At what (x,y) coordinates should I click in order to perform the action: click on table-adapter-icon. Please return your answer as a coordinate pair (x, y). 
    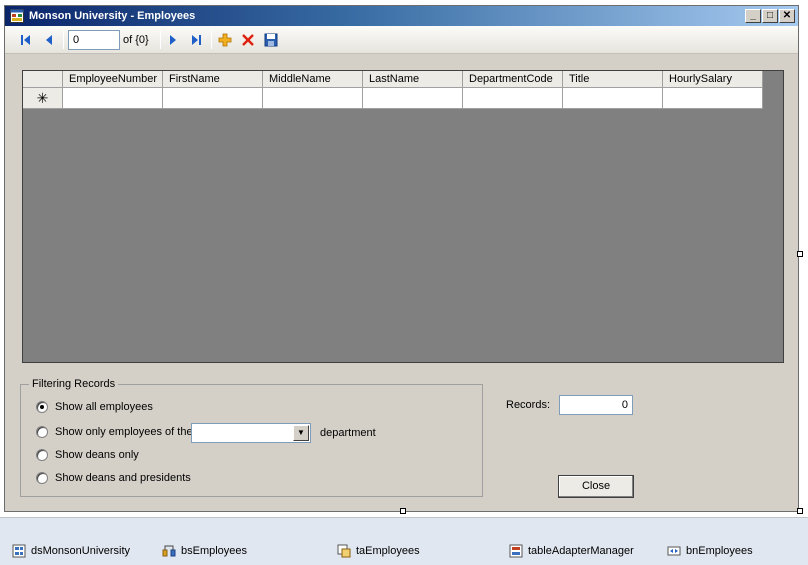
    Looking at the image, I should click on (344, 551).